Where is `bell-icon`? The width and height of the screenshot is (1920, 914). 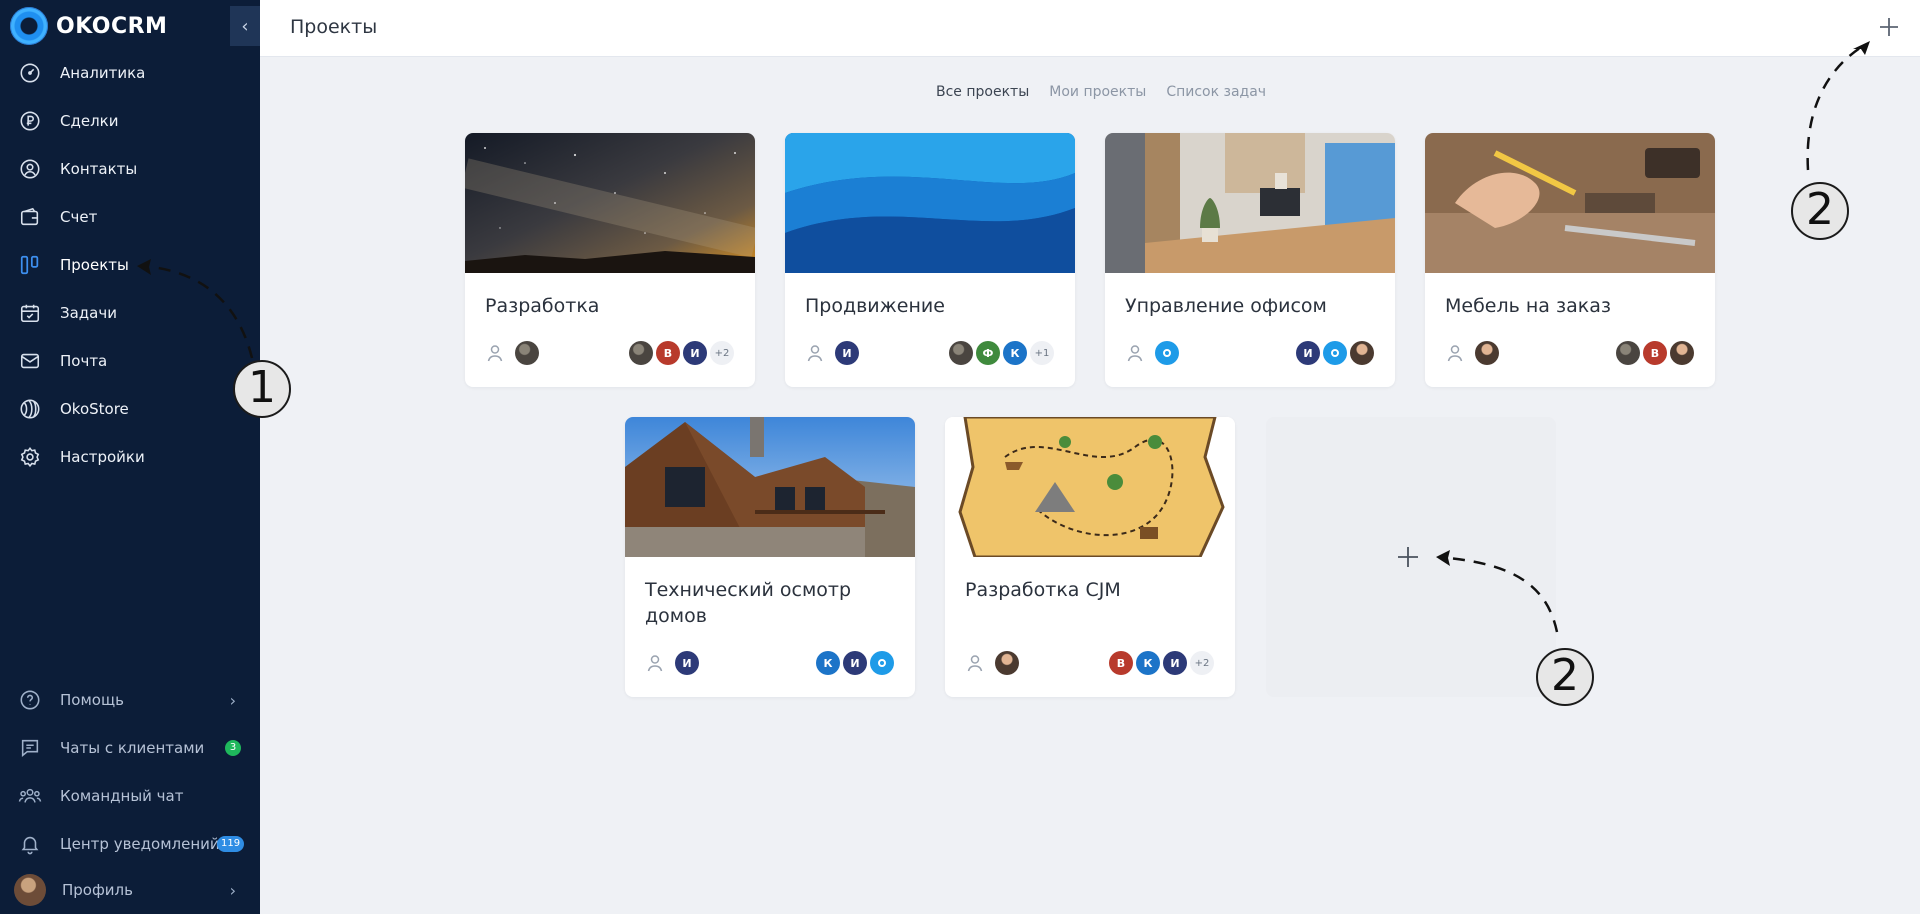
bell-icon is located at coordinates (30, 844).